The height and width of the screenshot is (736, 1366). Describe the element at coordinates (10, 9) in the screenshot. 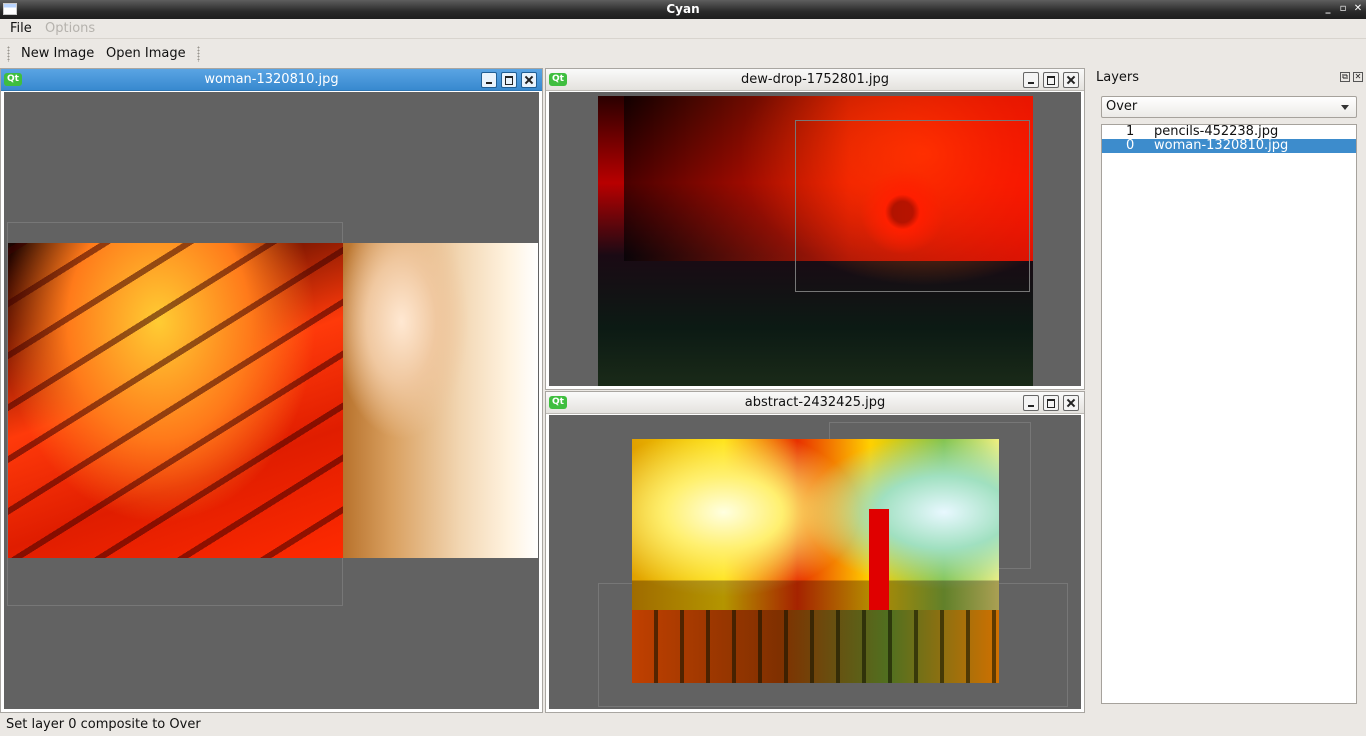

I see `app-icon` at that location.